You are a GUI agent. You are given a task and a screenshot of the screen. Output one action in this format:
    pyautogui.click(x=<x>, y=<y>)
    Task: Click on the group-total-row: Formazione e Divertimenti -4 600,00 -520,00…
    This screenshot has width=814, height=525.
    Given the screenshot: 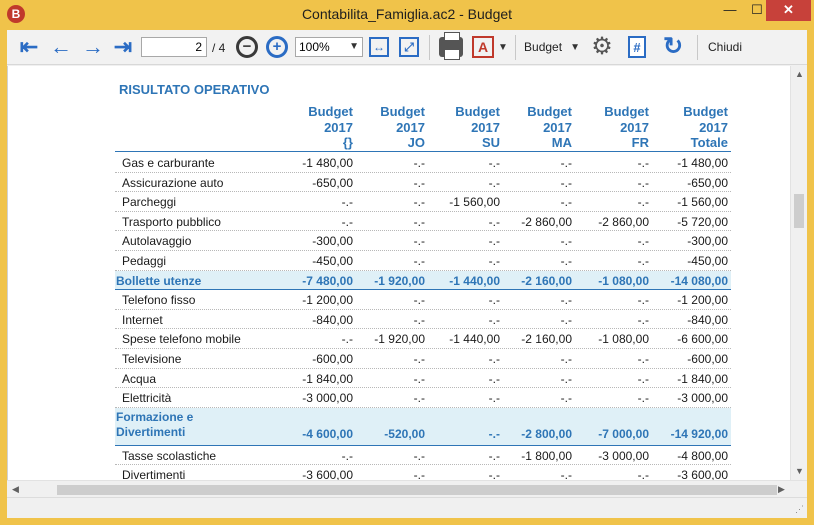 What is the action you would take?
    pyautogui.click(x=423, y=426)
    